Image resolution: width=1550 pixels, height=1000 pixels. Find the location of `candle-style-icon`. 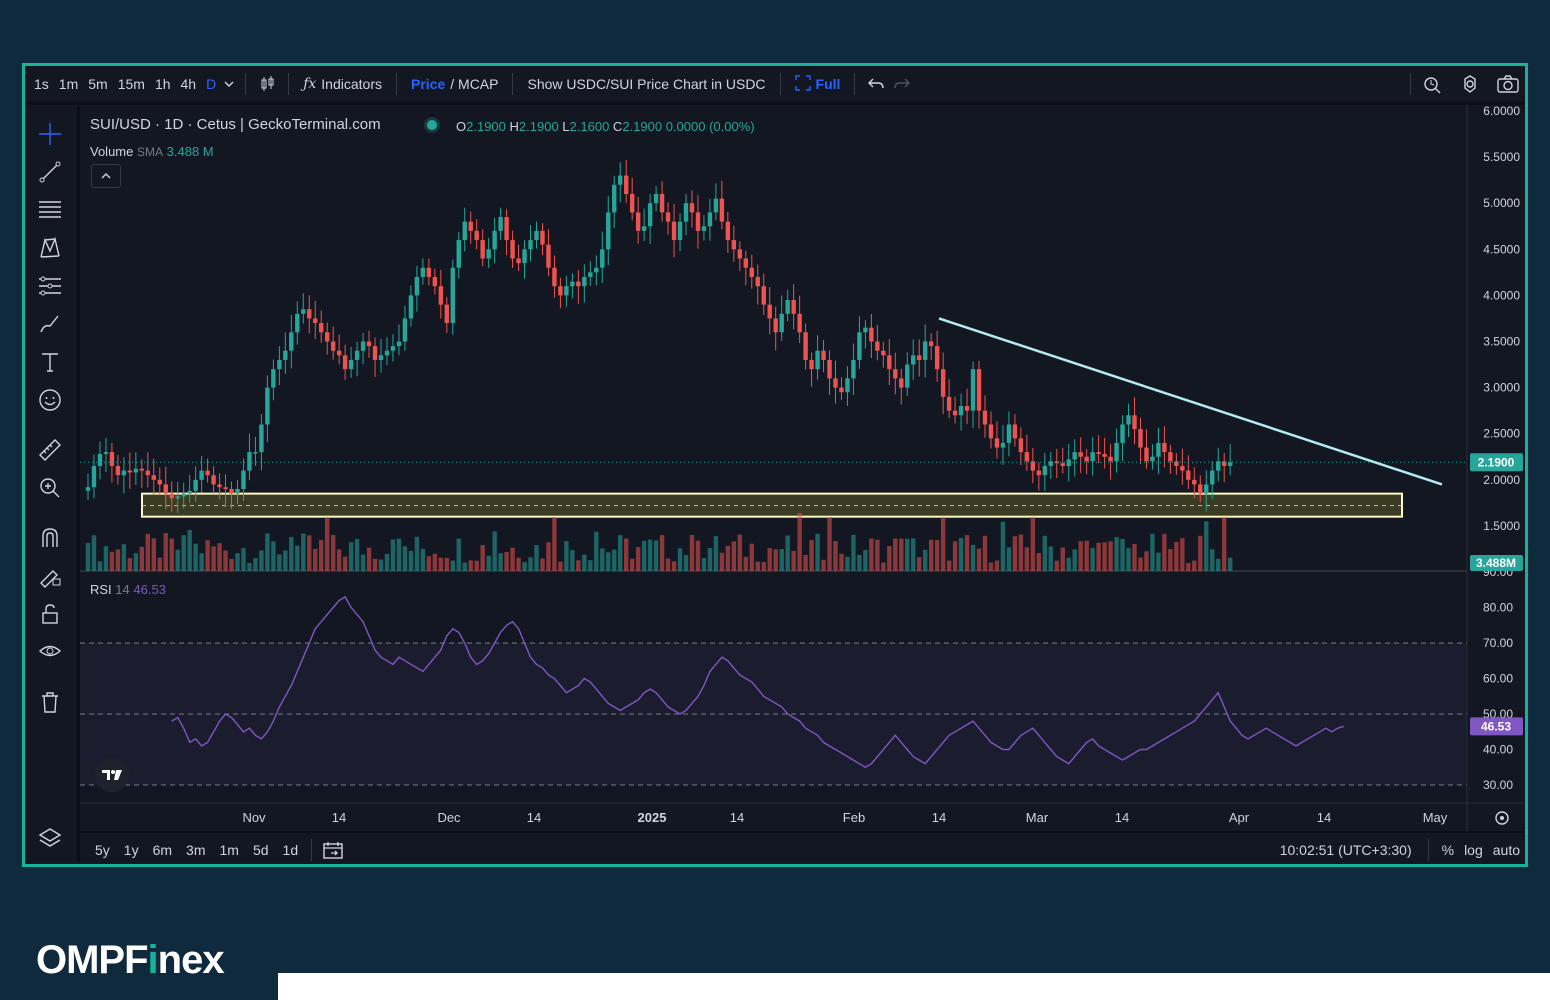

candle-style-icon is located at coordinates (267, 84).